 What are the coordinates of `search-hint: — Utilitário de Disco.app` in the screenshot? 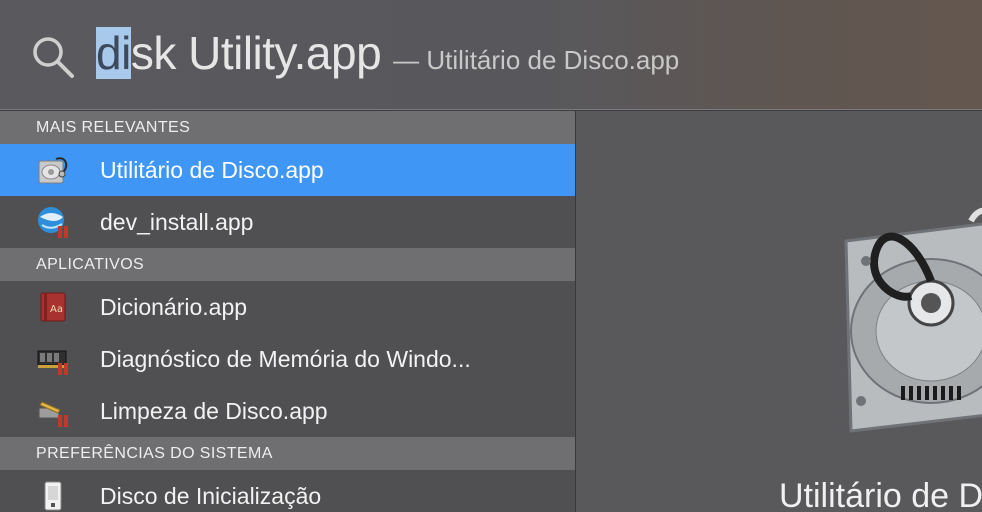 It's located at (536, 60).